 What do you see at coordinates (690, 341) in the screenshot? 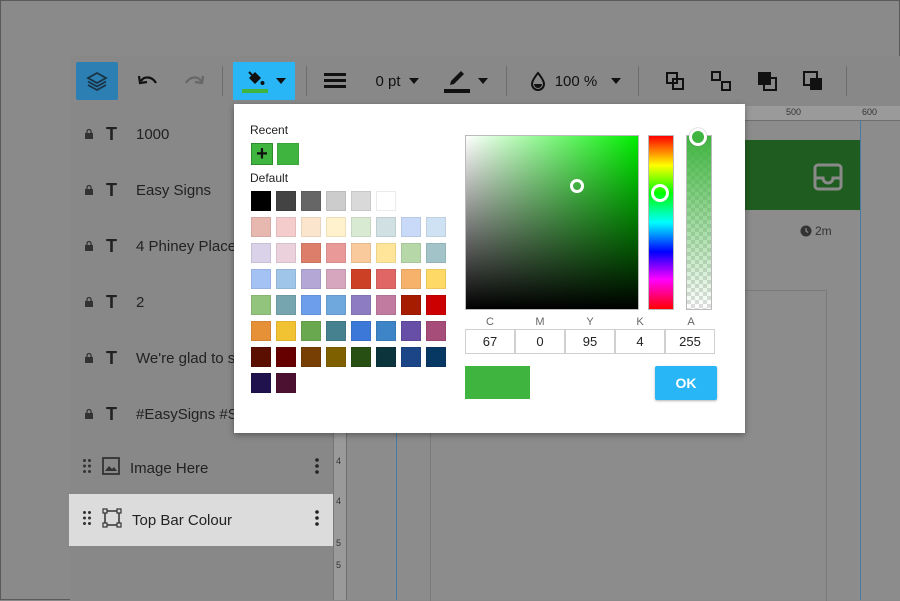
I see `channel-a-input` at bounding box center [690, 341].